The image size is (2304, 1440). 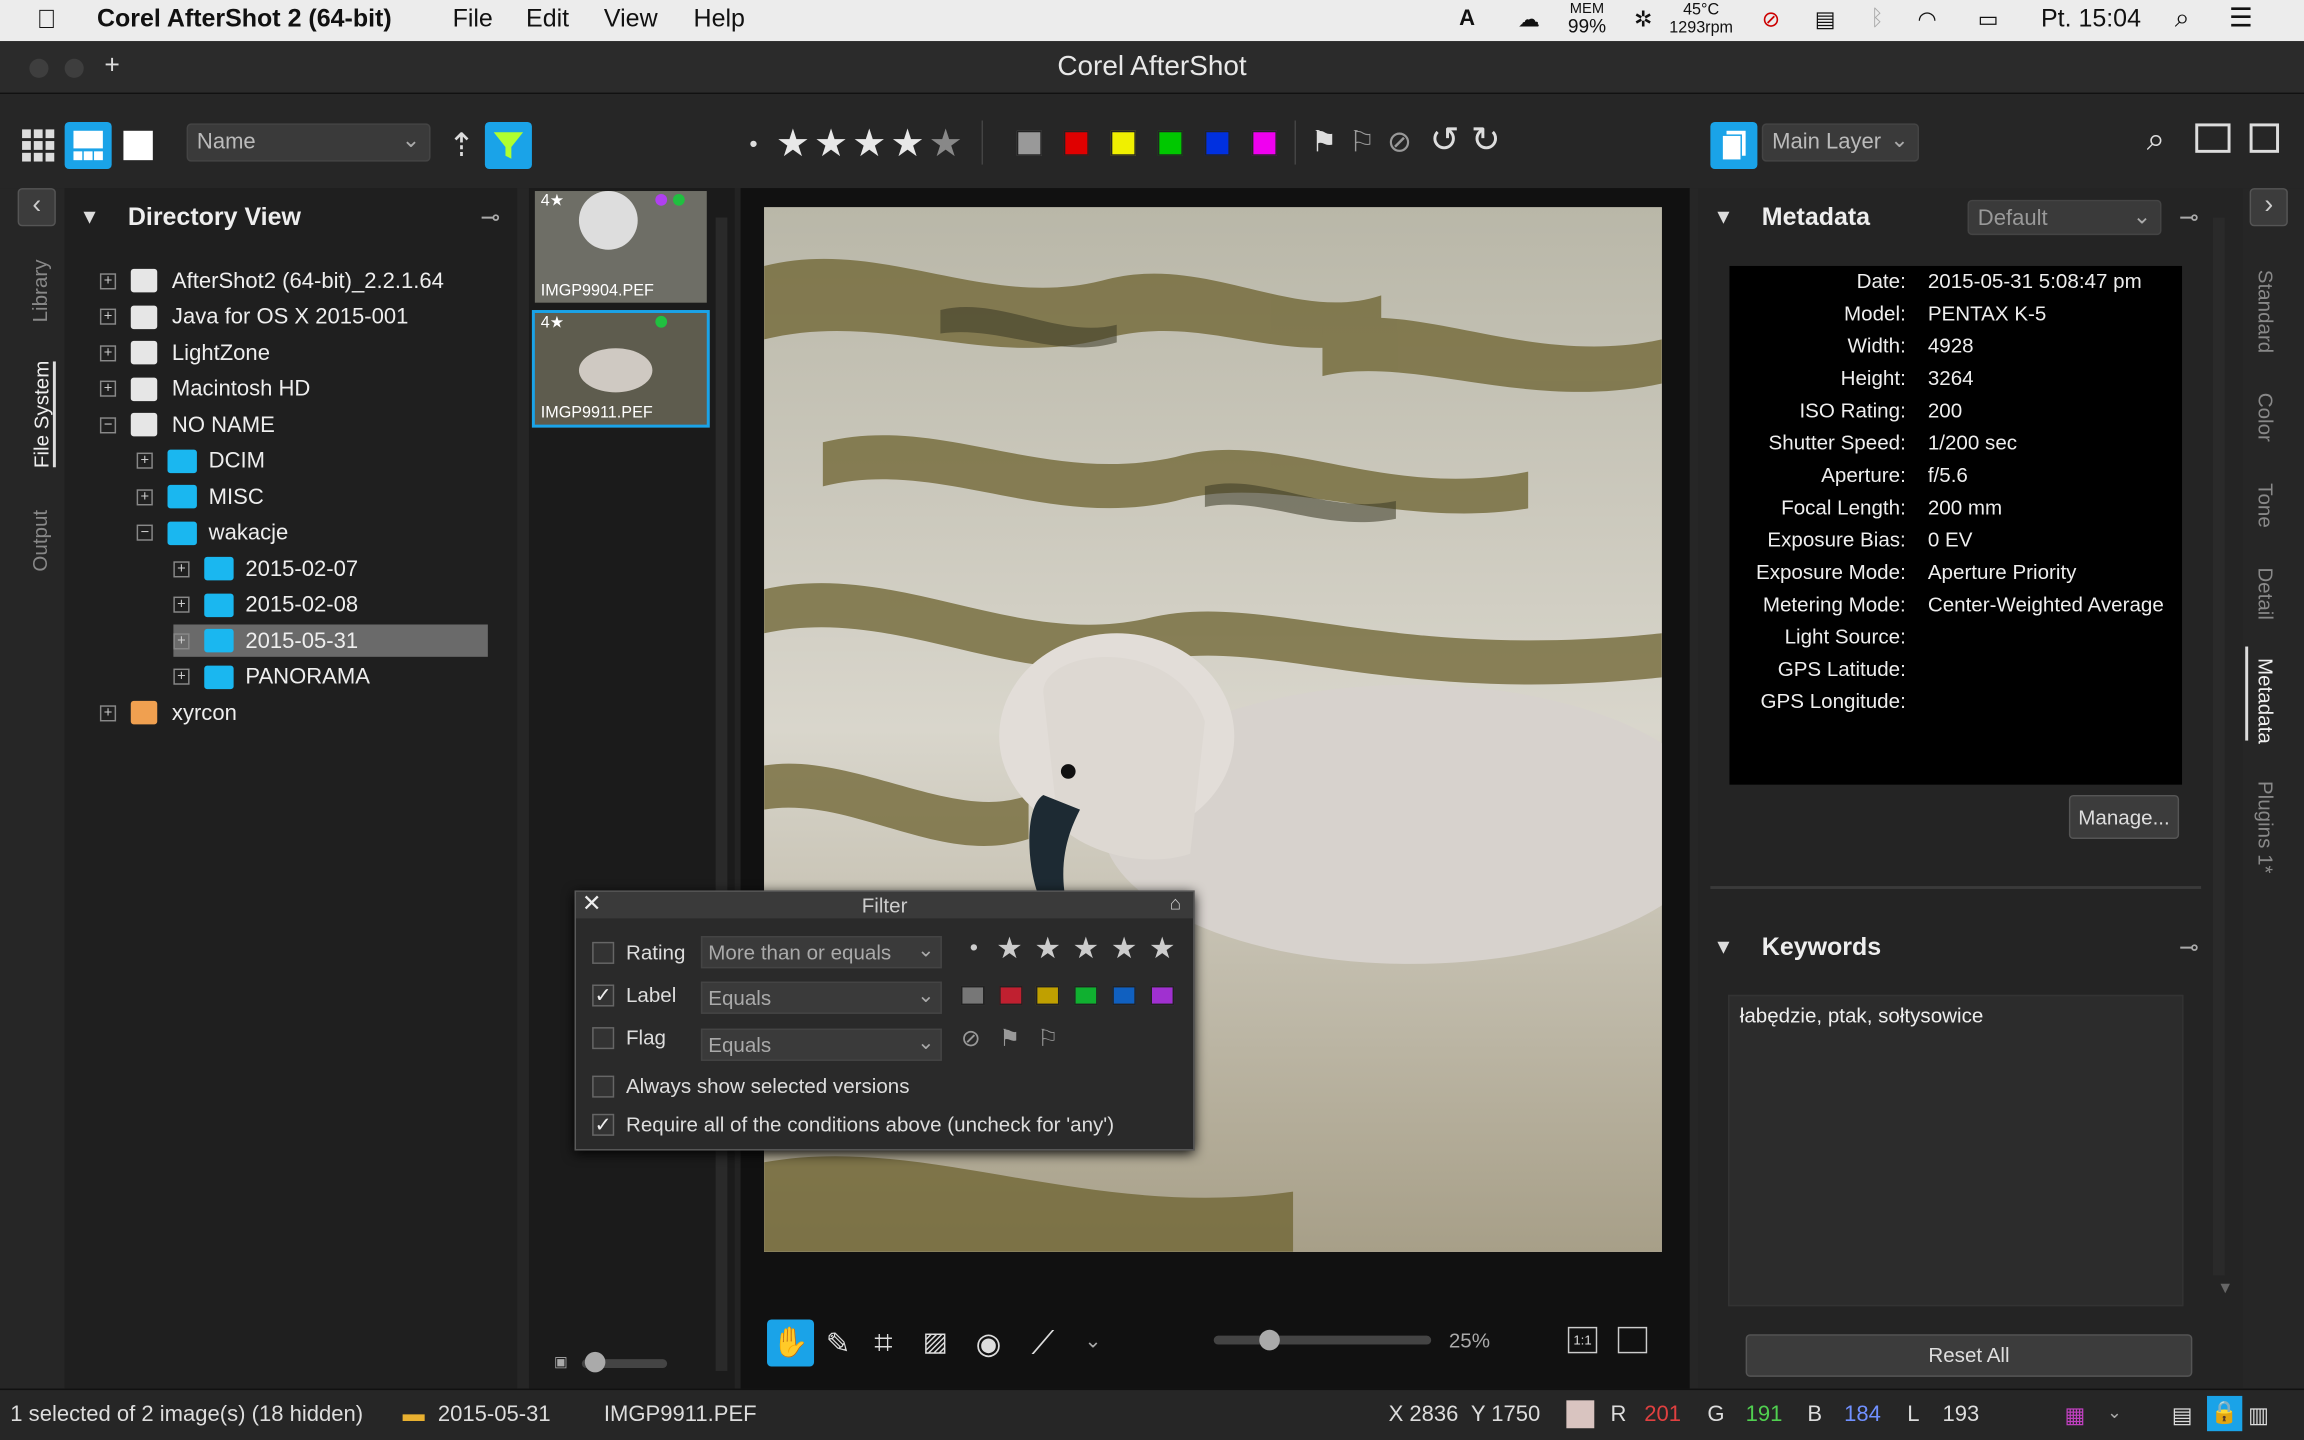 I want to click on menu-view: View, so click(x=631, y=18).